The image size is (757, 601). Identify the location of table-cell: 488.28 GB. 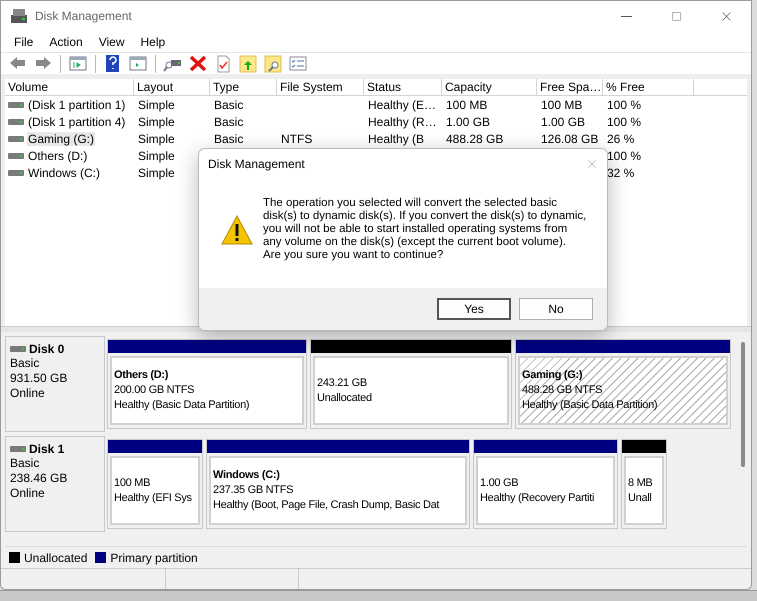
(474, 139).